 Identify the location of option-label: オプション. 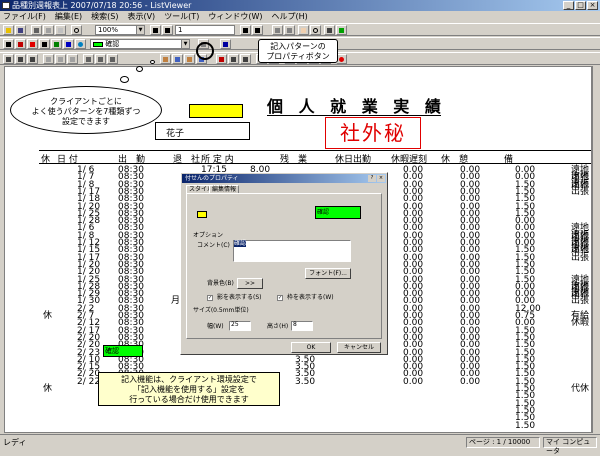
(208, 235).